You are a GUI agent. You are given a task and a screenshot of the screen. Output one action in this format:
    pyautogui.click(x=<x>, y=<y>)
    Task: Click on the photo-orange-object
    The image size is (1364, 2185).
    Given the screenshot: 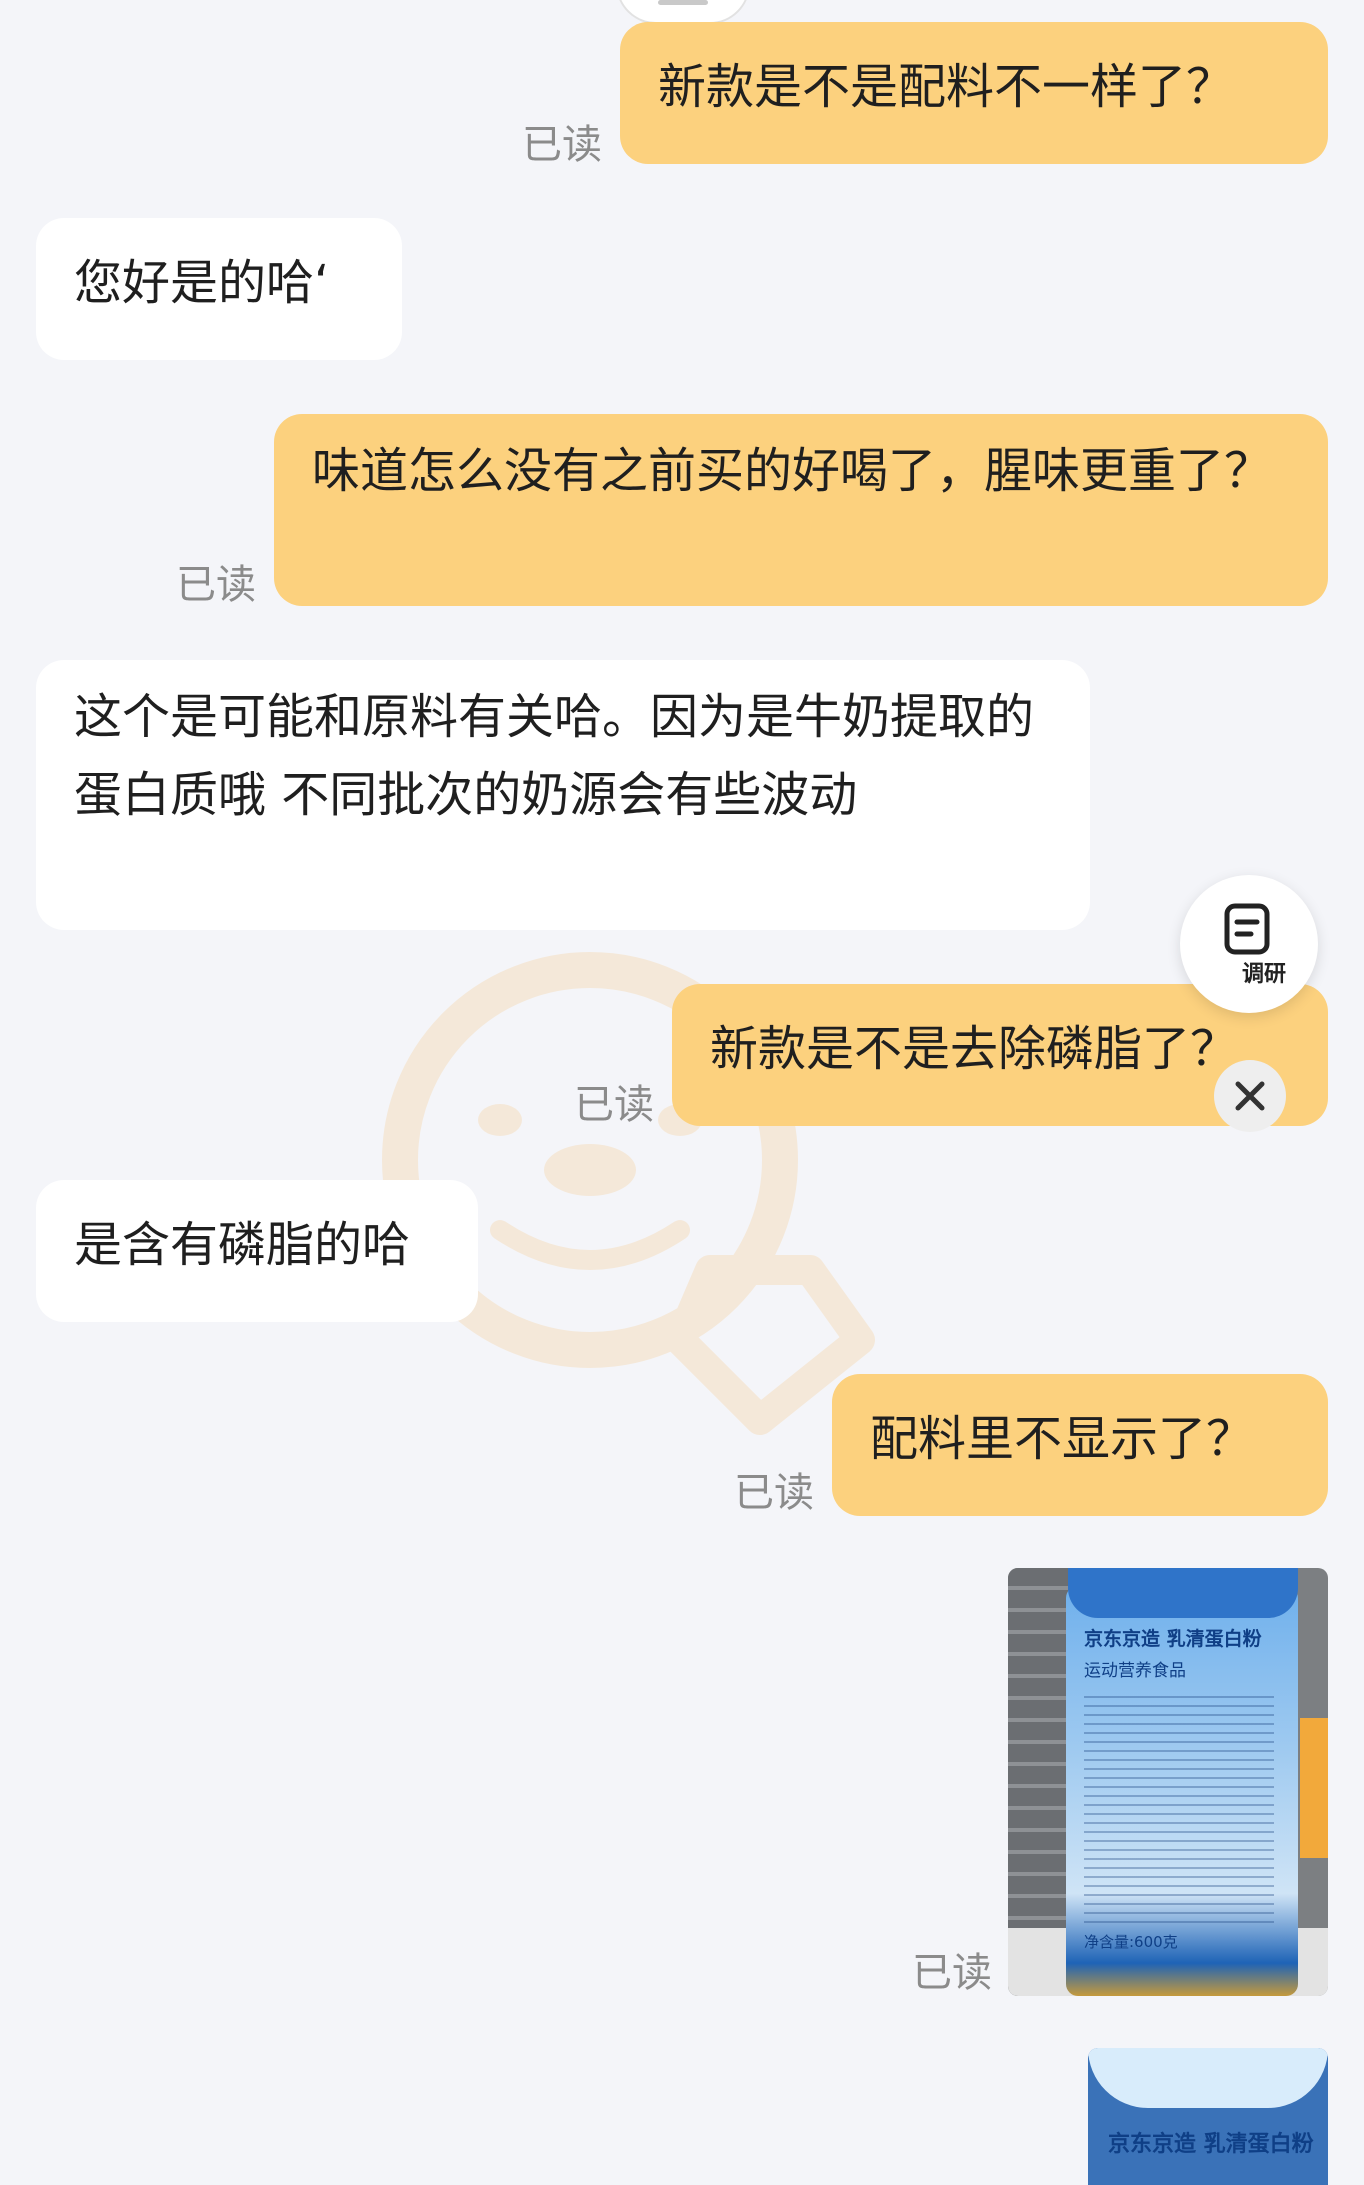 What is the action you would take?
    pyautogui.click(x=1314, y=1788)
    